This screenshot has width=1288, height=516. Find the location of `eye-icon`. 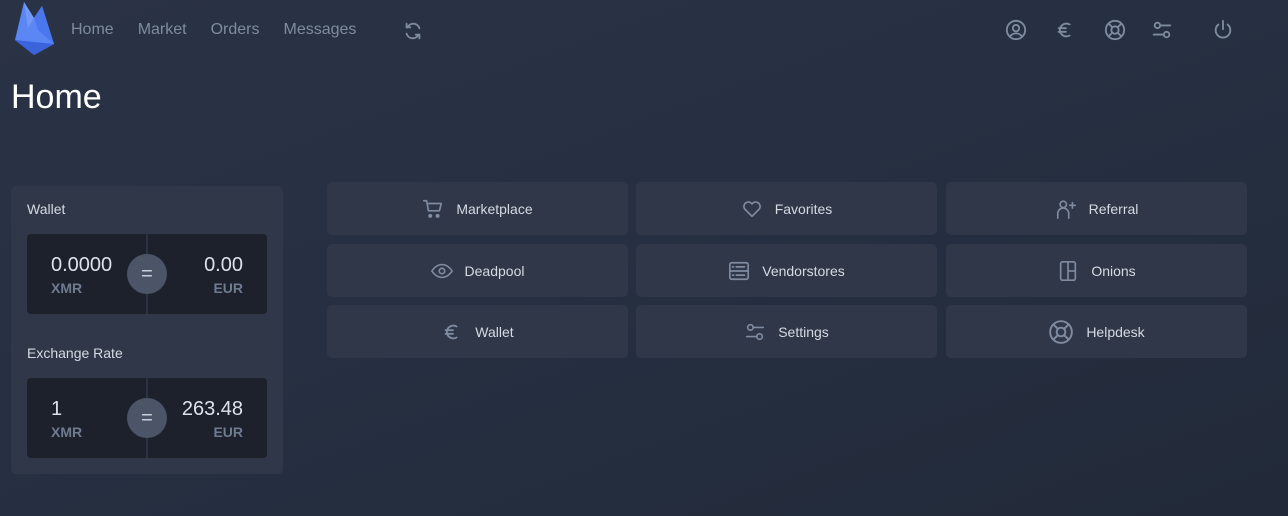

eye-icon is located at coordinates (441, 271).